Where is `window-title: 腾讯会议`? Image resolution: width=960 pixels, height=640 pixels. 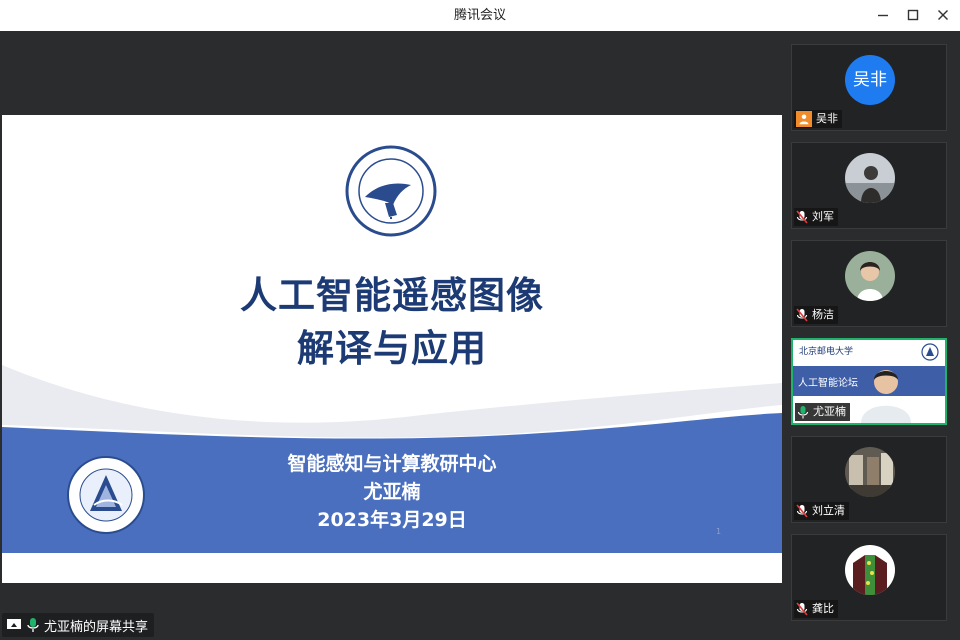 window-title: 腾讯会议 is located at coordinates (479, 15).